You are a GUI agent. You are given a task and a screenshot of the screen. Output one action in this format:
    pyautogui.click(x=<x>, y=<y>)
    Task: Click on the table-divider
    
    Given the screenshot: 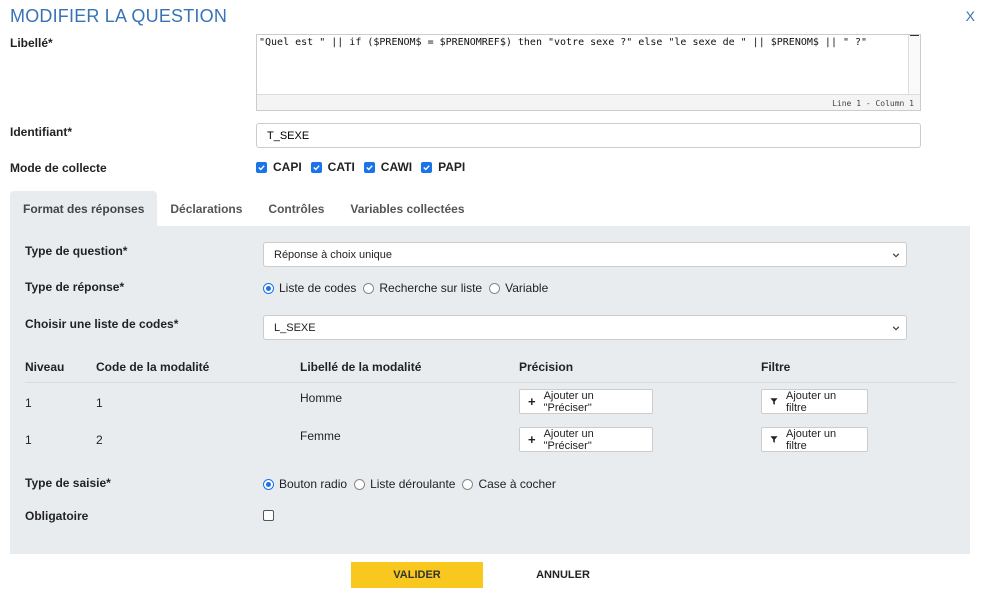 What is the action you would take?
    pyautogui.click(x=490, y=382)
    